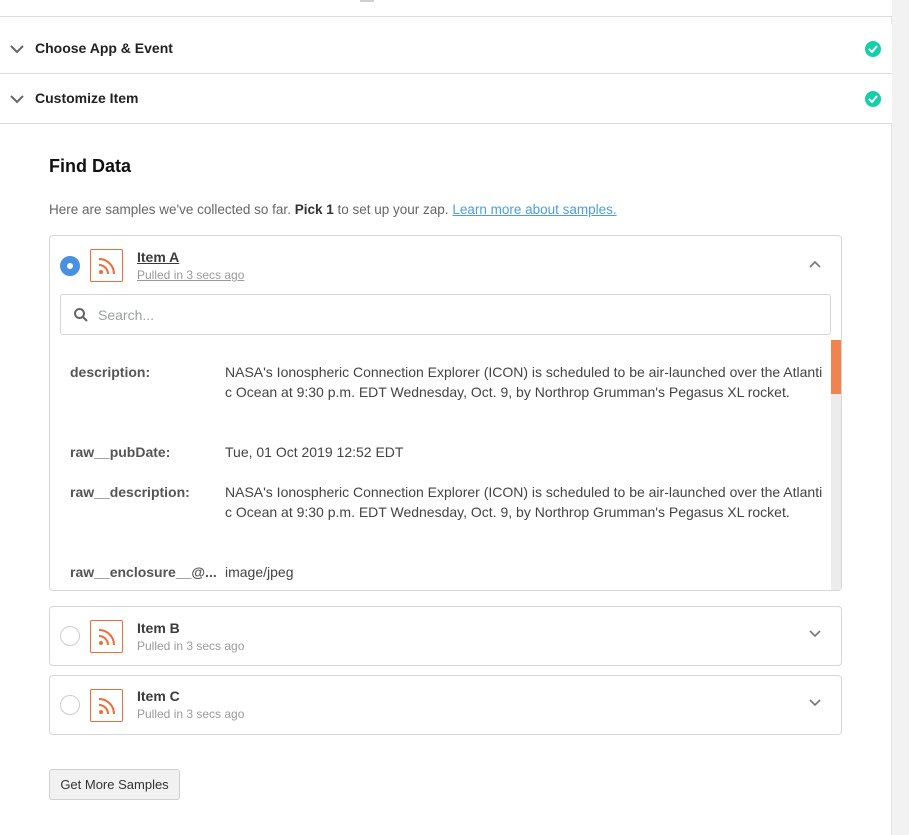 Image resolution: width=909 pixels, height=835 pixels. Describe the element at coordinates (445, 705) in the screenshot. I see `sample-item-c: Item C Pulled in 3 secs ago` at that location.